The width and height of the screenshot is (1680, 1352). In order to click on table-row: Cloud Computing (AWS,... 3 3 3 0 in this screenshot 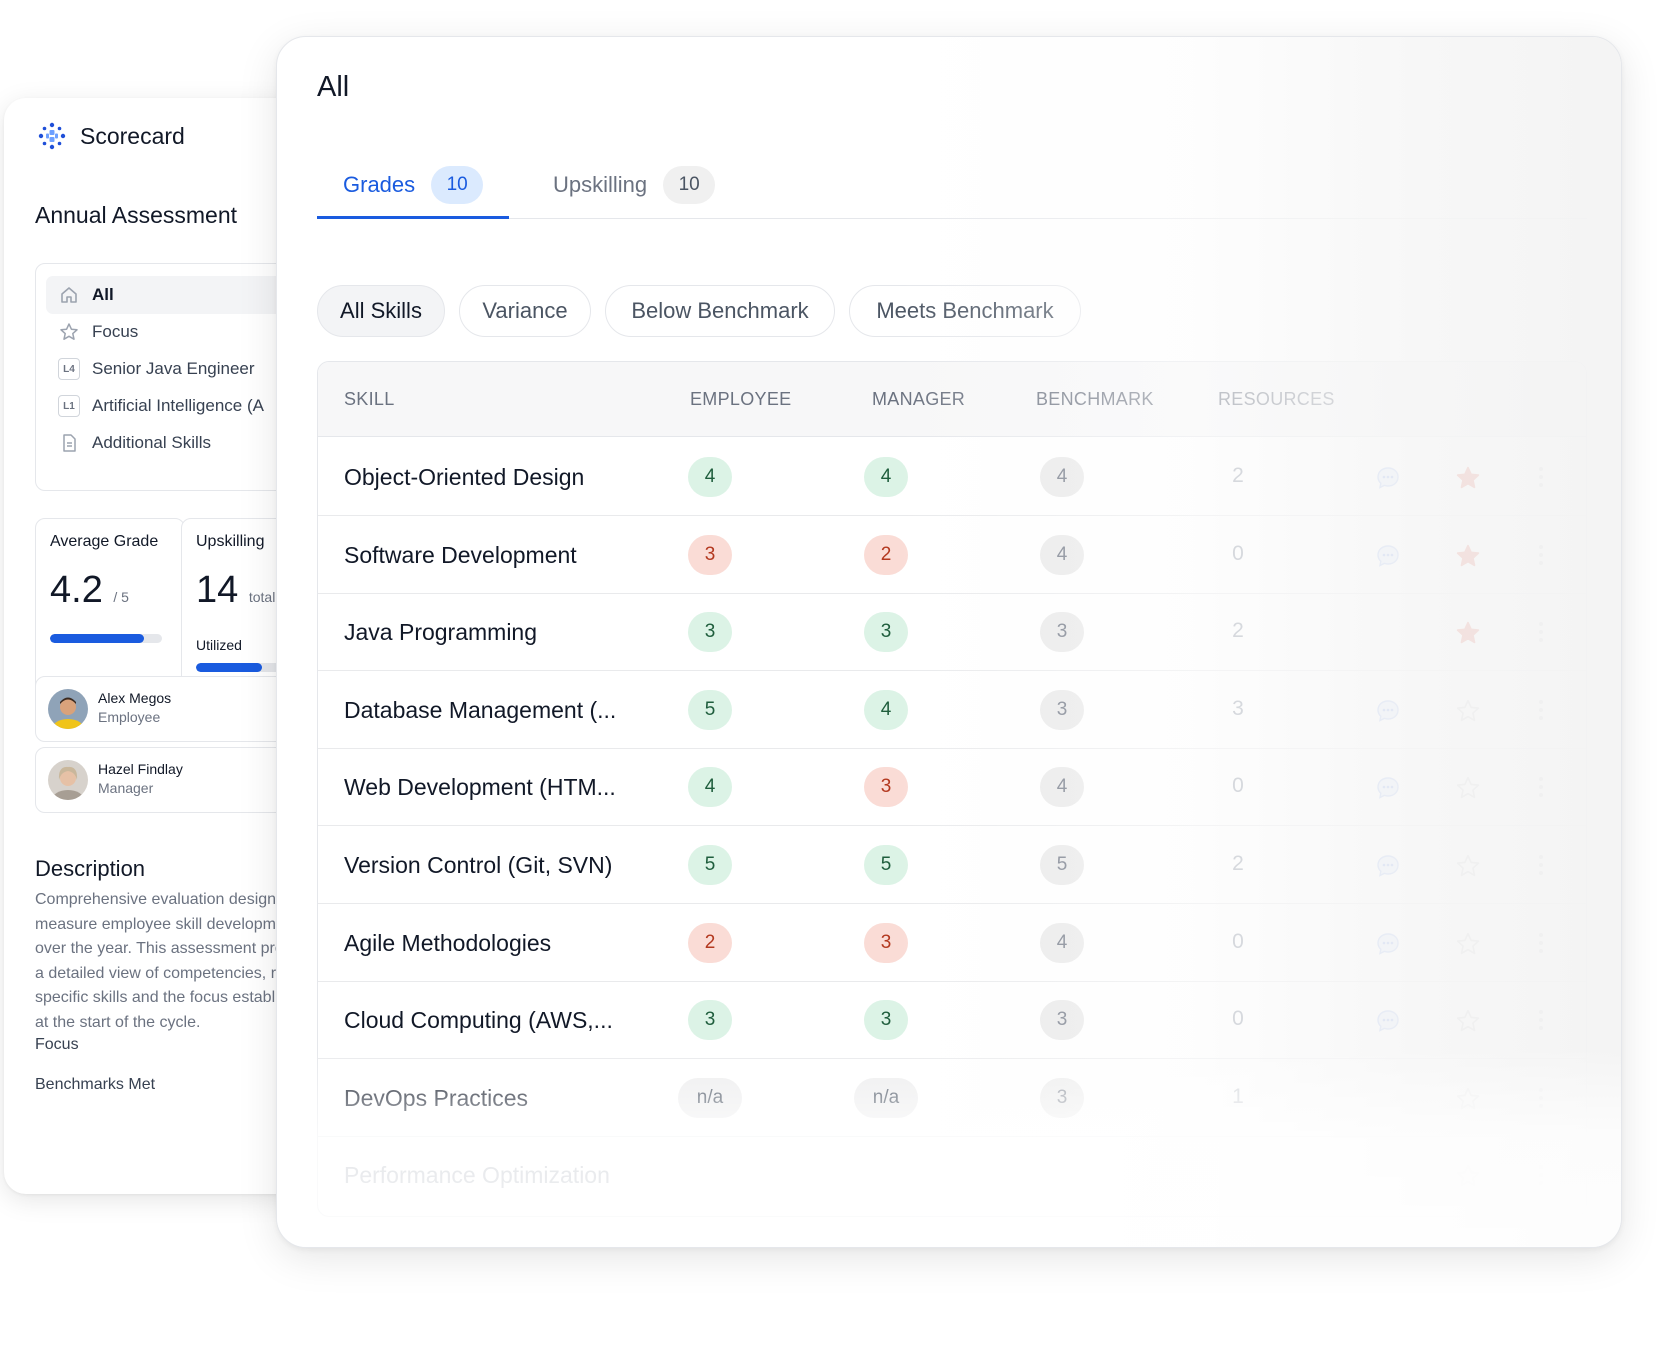, I will do `click(952, 1020)`.